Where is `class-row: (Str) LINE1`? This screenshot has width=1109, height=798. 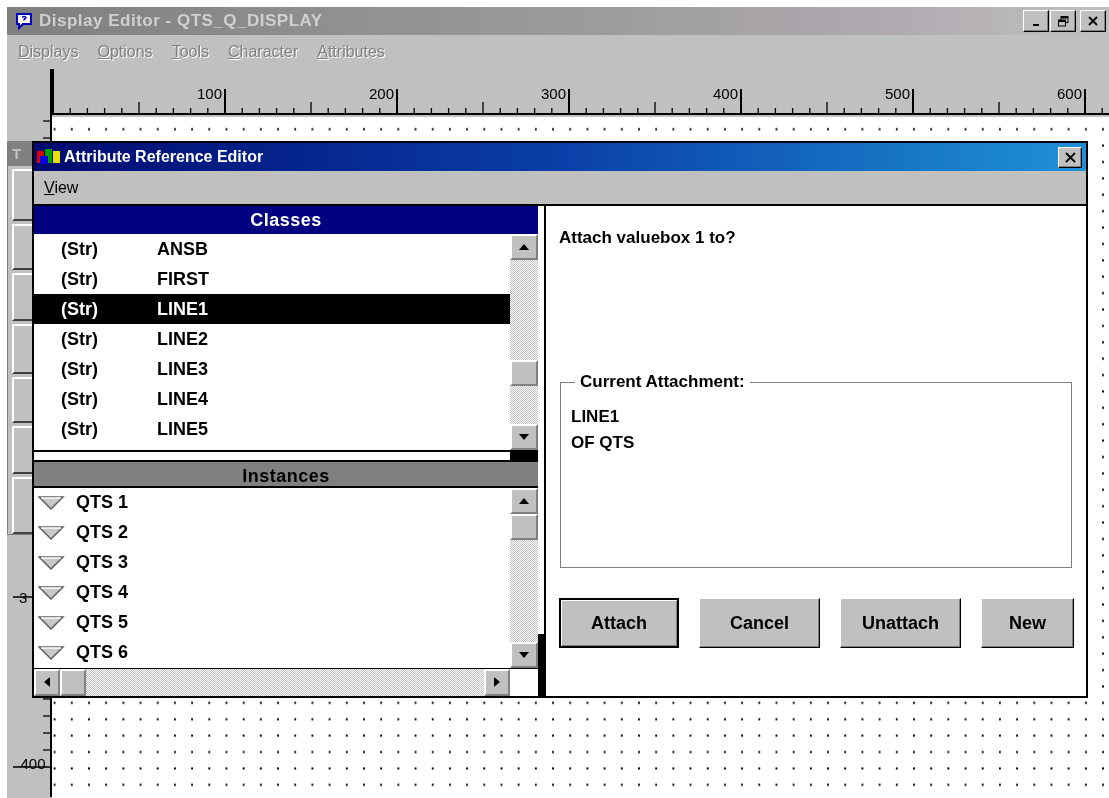
class-row: (Str) LINE1 is located at coordinates (272, 309).